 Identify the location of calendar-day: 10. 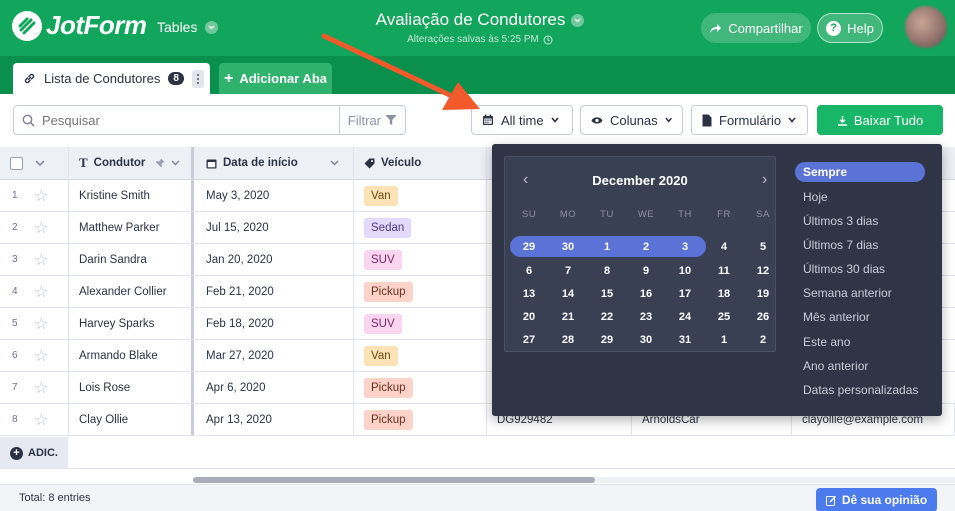
(685, 271).